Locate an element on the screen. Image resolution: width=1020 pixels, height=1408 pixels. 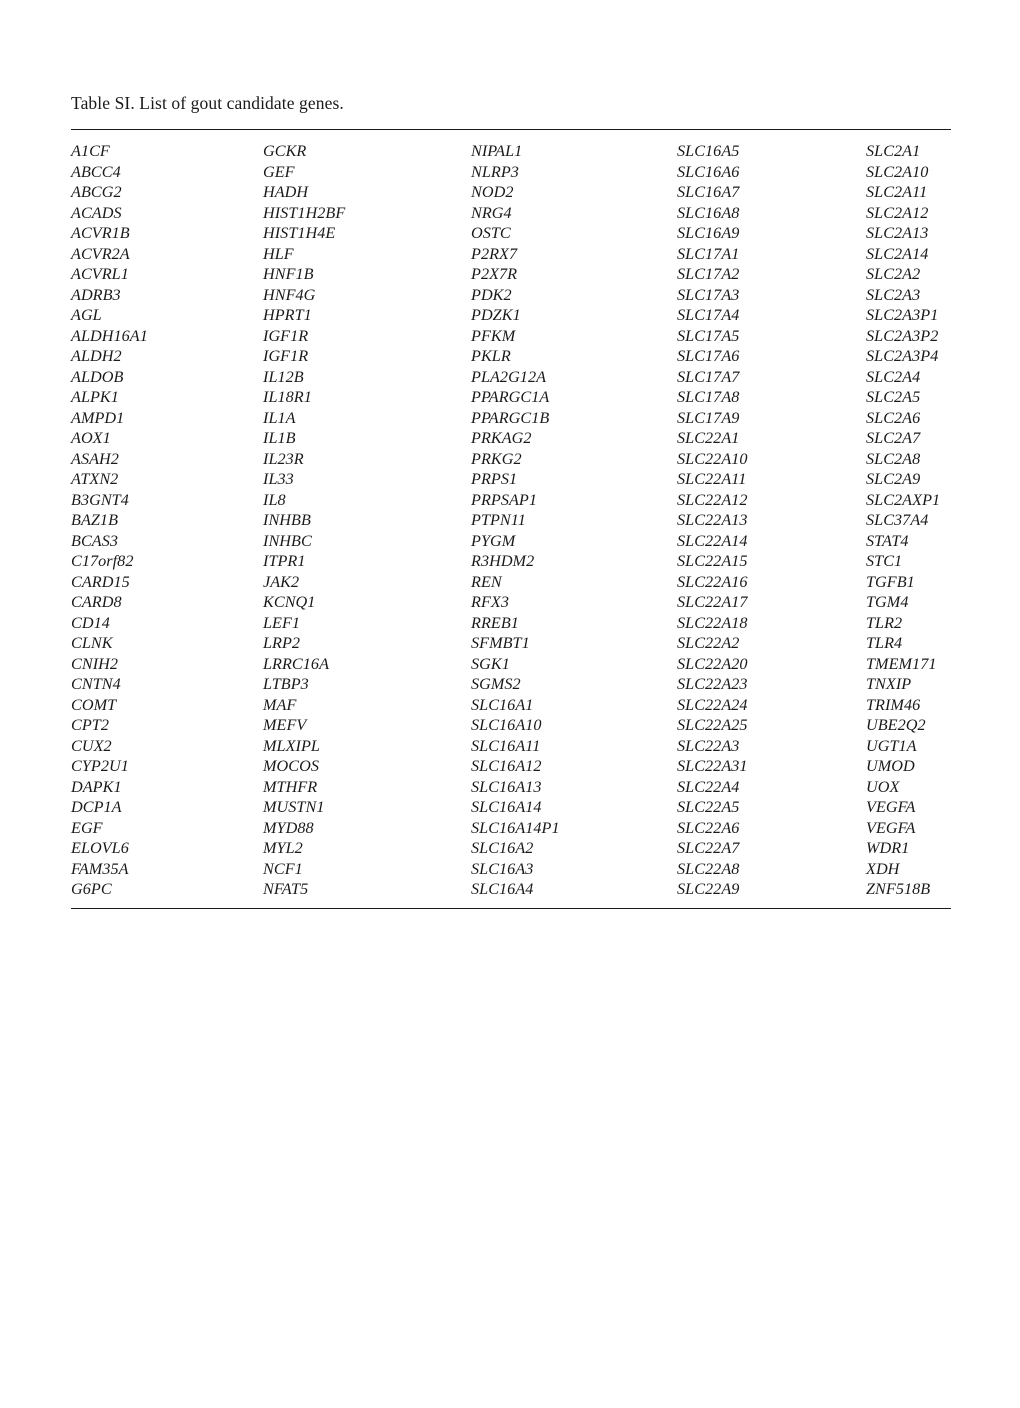
gene-cell: IL1A is located at coordinates (279, 417).